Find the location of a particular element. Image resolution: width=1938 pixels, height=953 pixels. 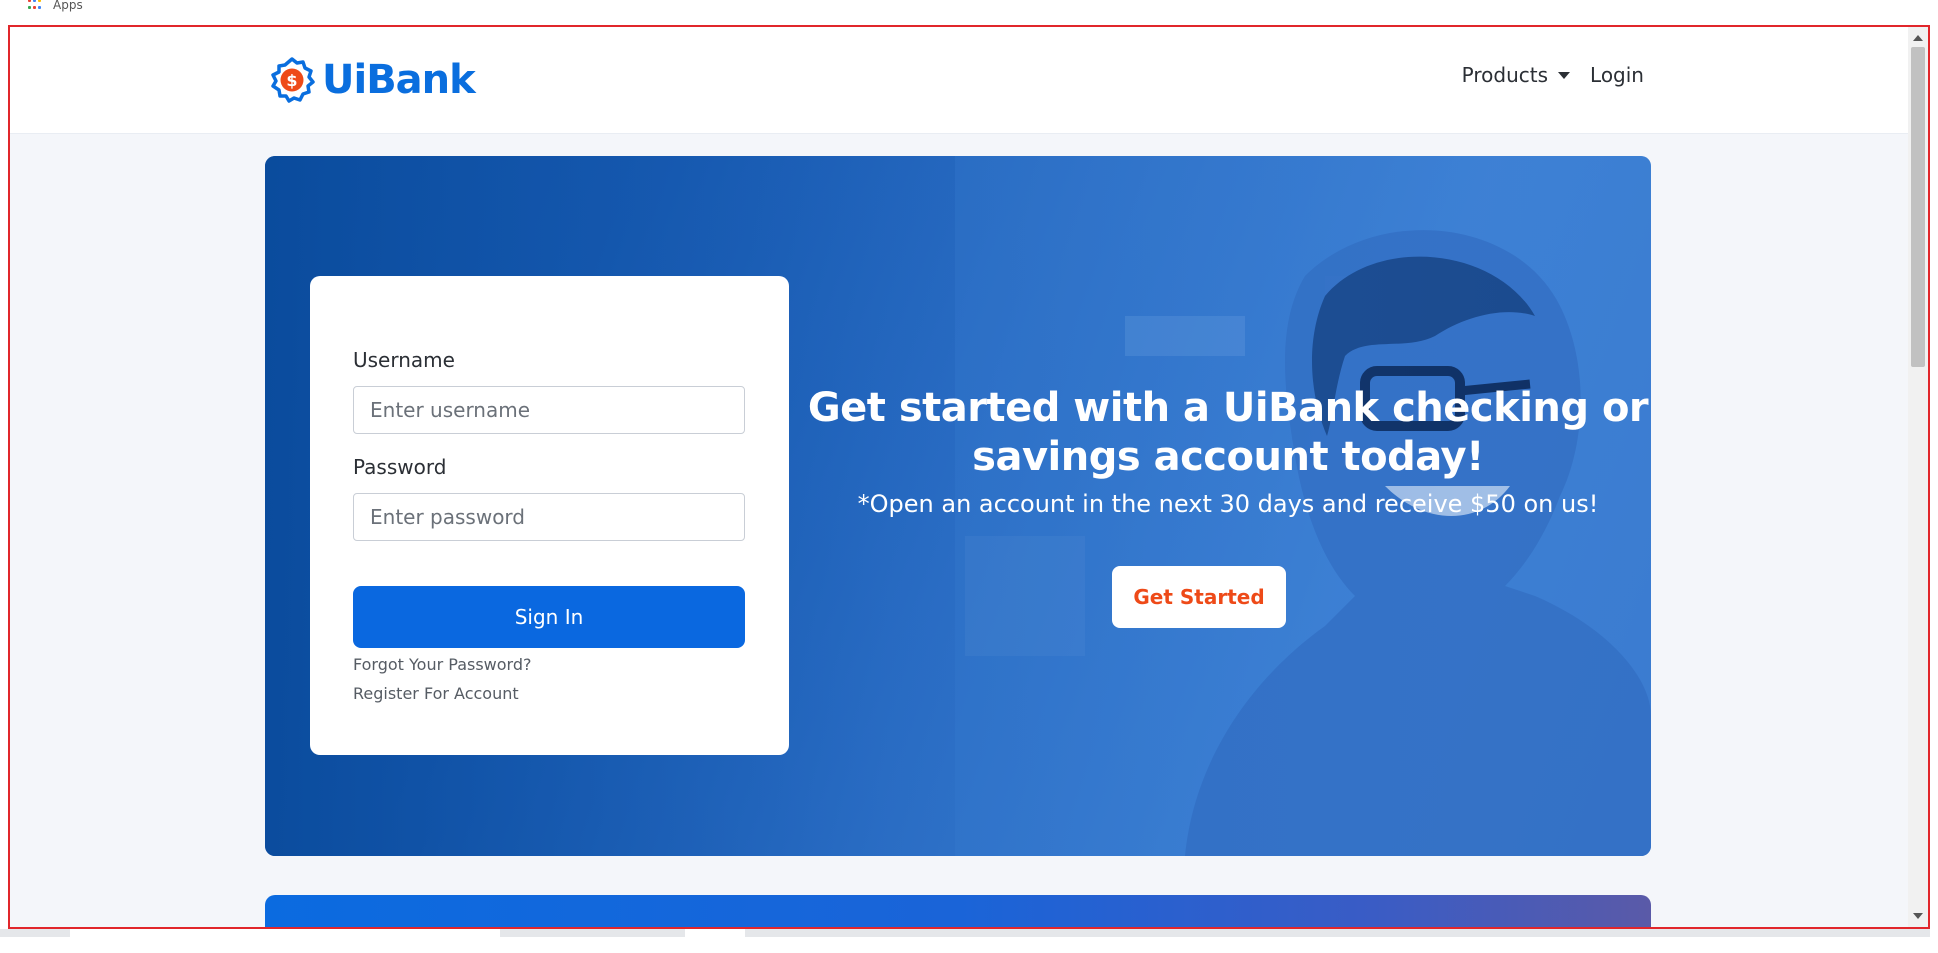

bottom-browser-strip is located at coordinates (969, 941).